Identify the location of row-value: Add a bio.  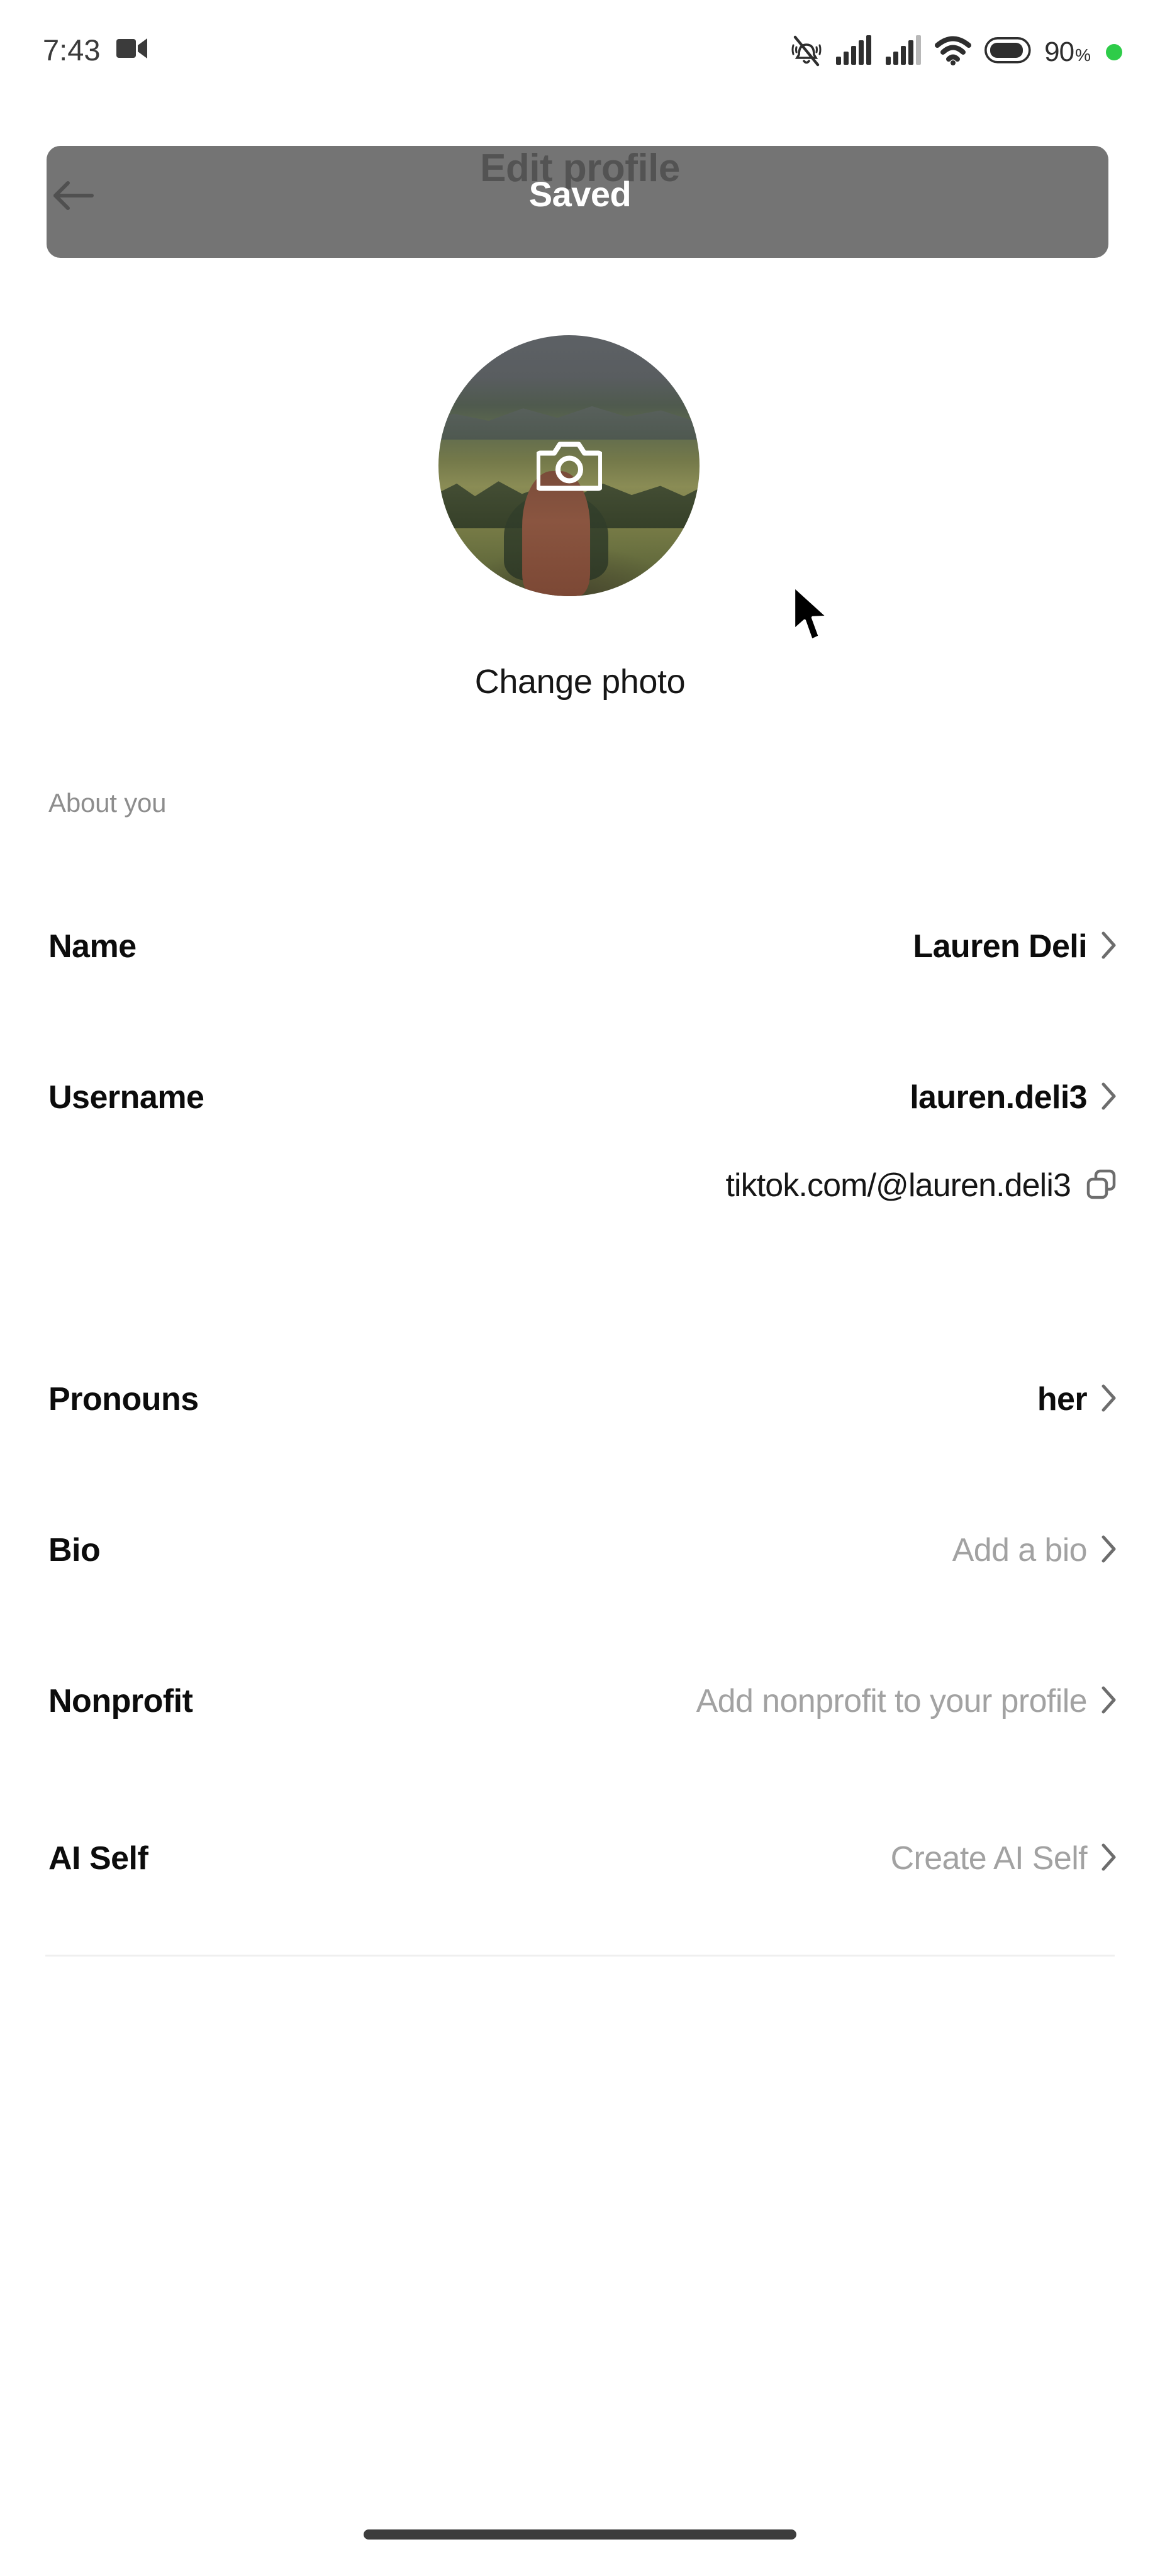
(1020, 1550).